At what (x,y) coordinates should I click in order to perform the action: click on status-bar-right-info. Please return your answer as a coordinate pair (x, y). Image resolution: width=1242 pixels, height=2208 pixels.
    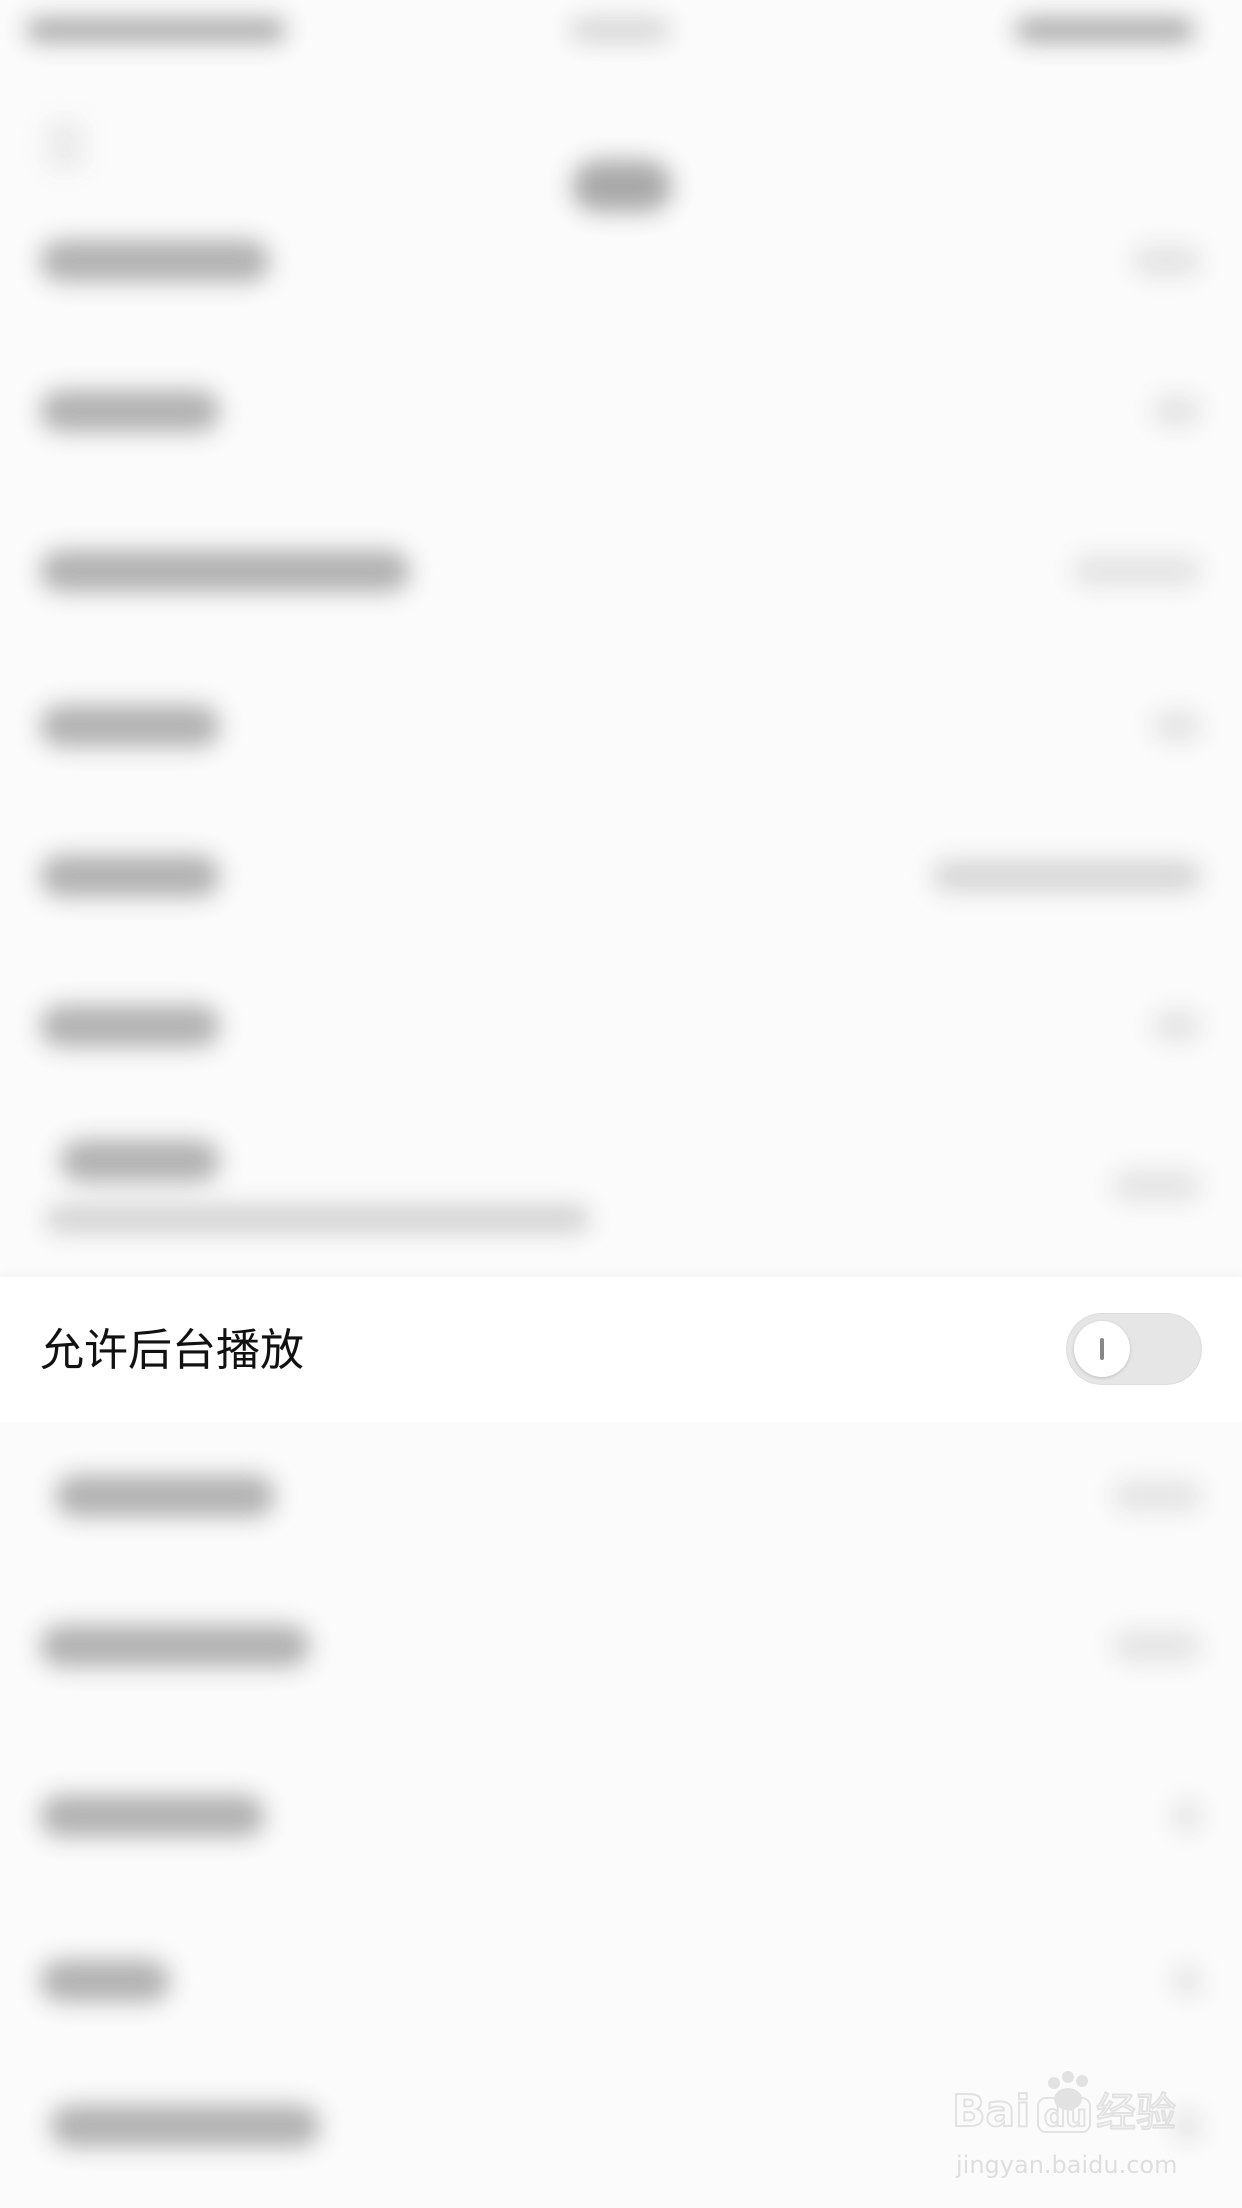
    Looking at the image, I should click on (1105, 30).